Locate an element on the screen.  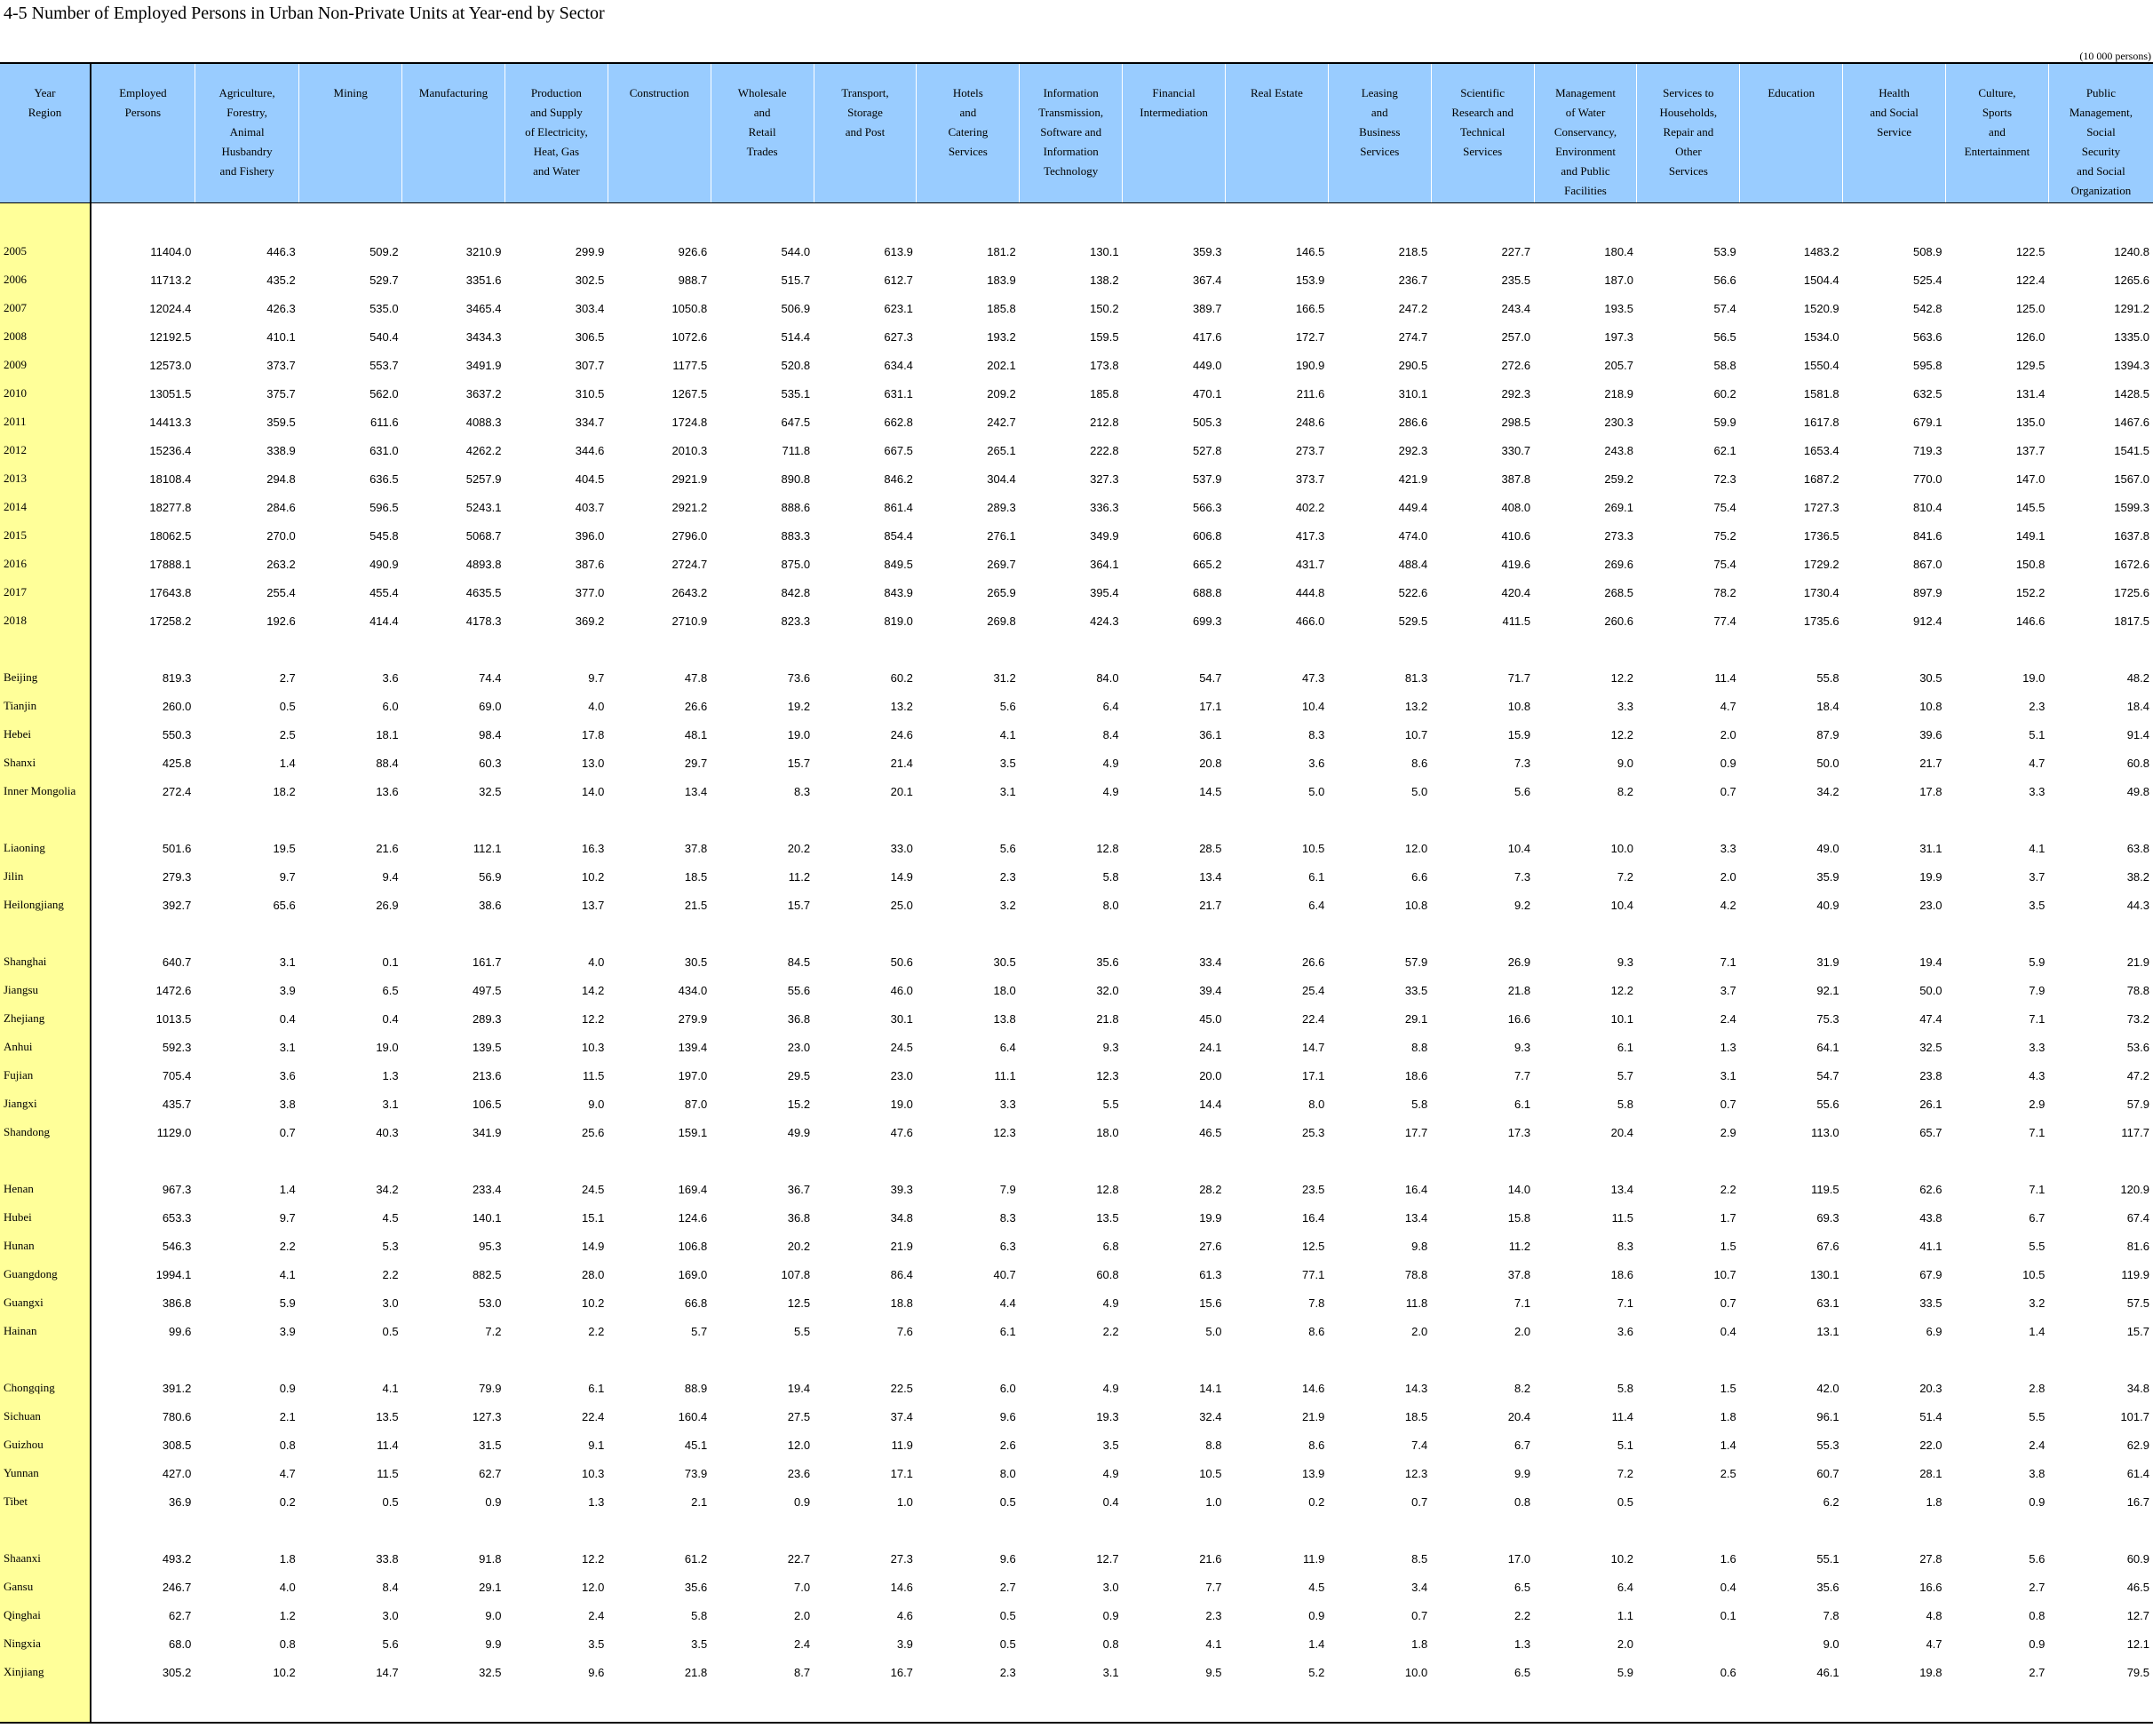
table-cell: 21.8 is located at coordinates (1107, 1018).